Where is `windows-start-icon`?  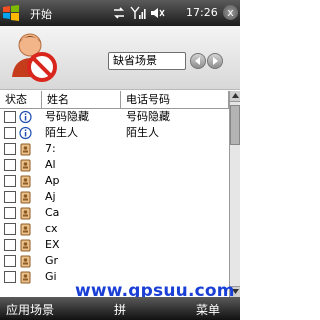
windows-start-icon is located at coordinates (11, 13).